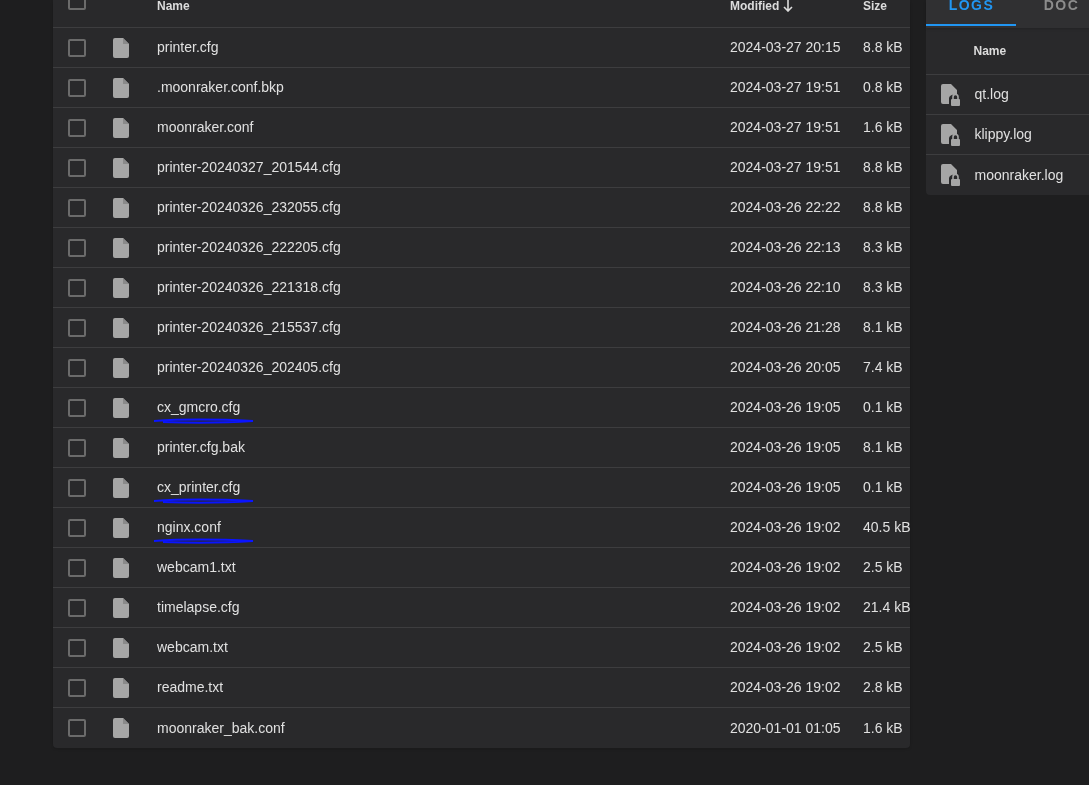 The image size is (1089, 785). What do you see at coordinates (883, 447) in the screenshot?
I see `file-size: 8.1 kB` at bounding box center [883, 447].